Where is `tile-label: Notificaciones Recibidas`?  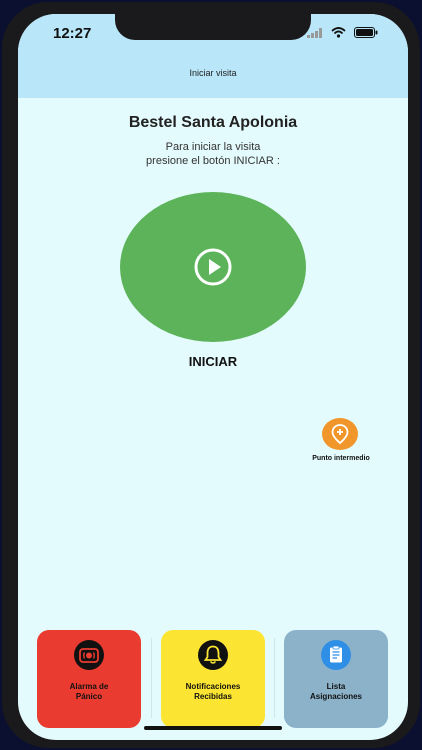
tile-label: Notificaciones Recibidas is located at coordinates (213, 692).